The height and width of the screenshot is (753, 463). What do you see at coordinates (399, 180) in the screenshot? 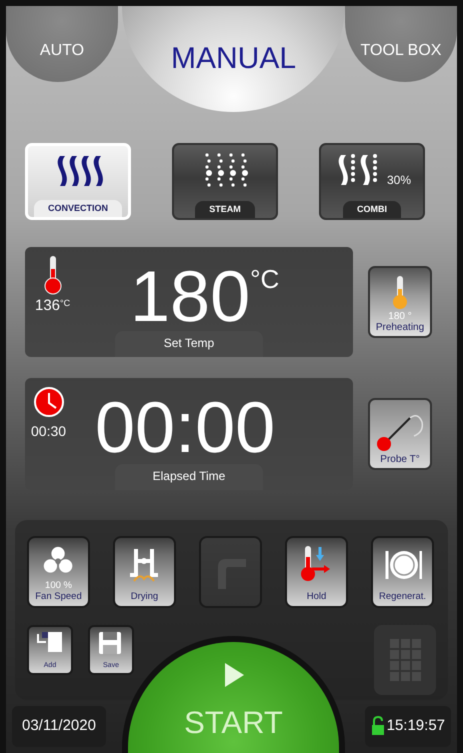
I see `mode-percentage: 30%` at bounding box center [399, 180].